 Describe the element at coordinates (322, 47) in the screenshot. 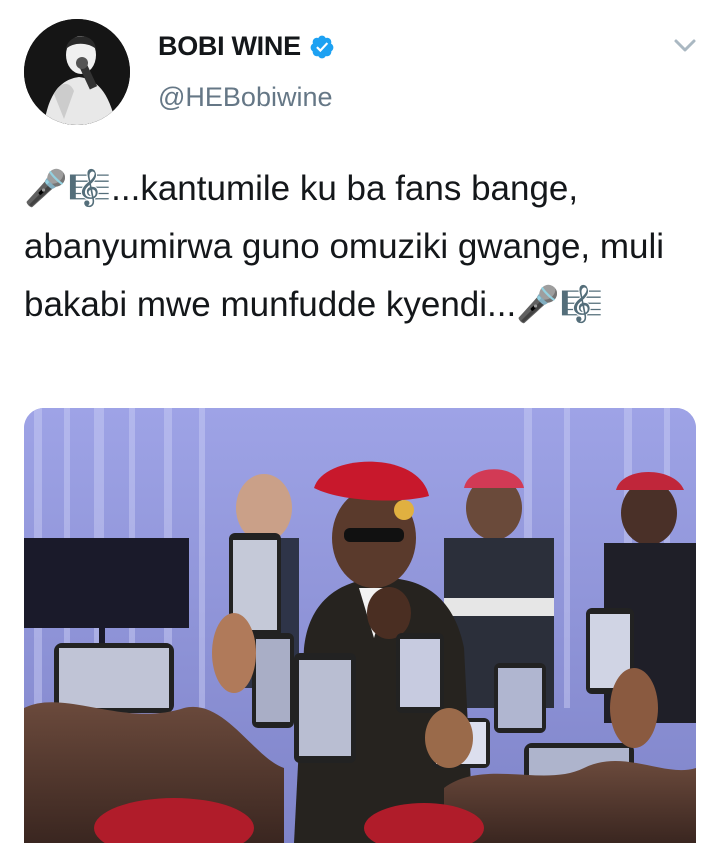

I see `verified-badge-icon` at that location.